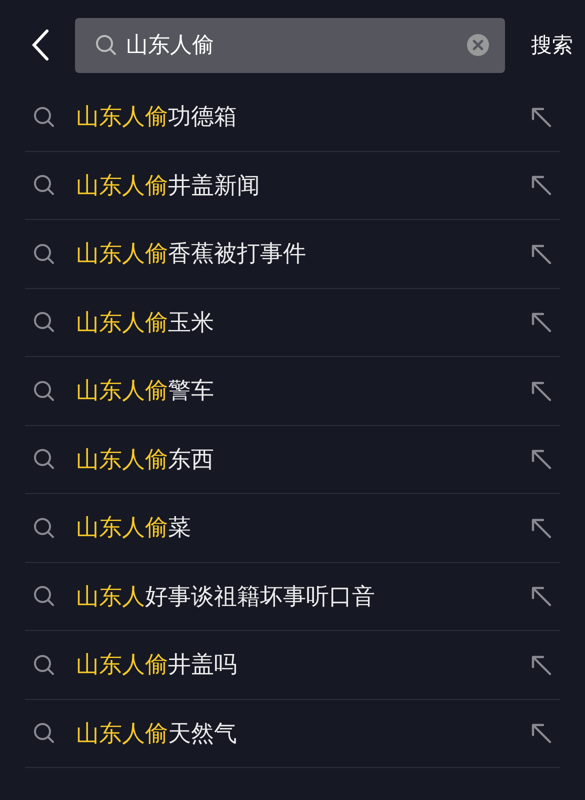  Describe the element at coordinates (168, 186) in the screenshot. I see `suggestion-text: 山东人偷井盖新闻` at that location.